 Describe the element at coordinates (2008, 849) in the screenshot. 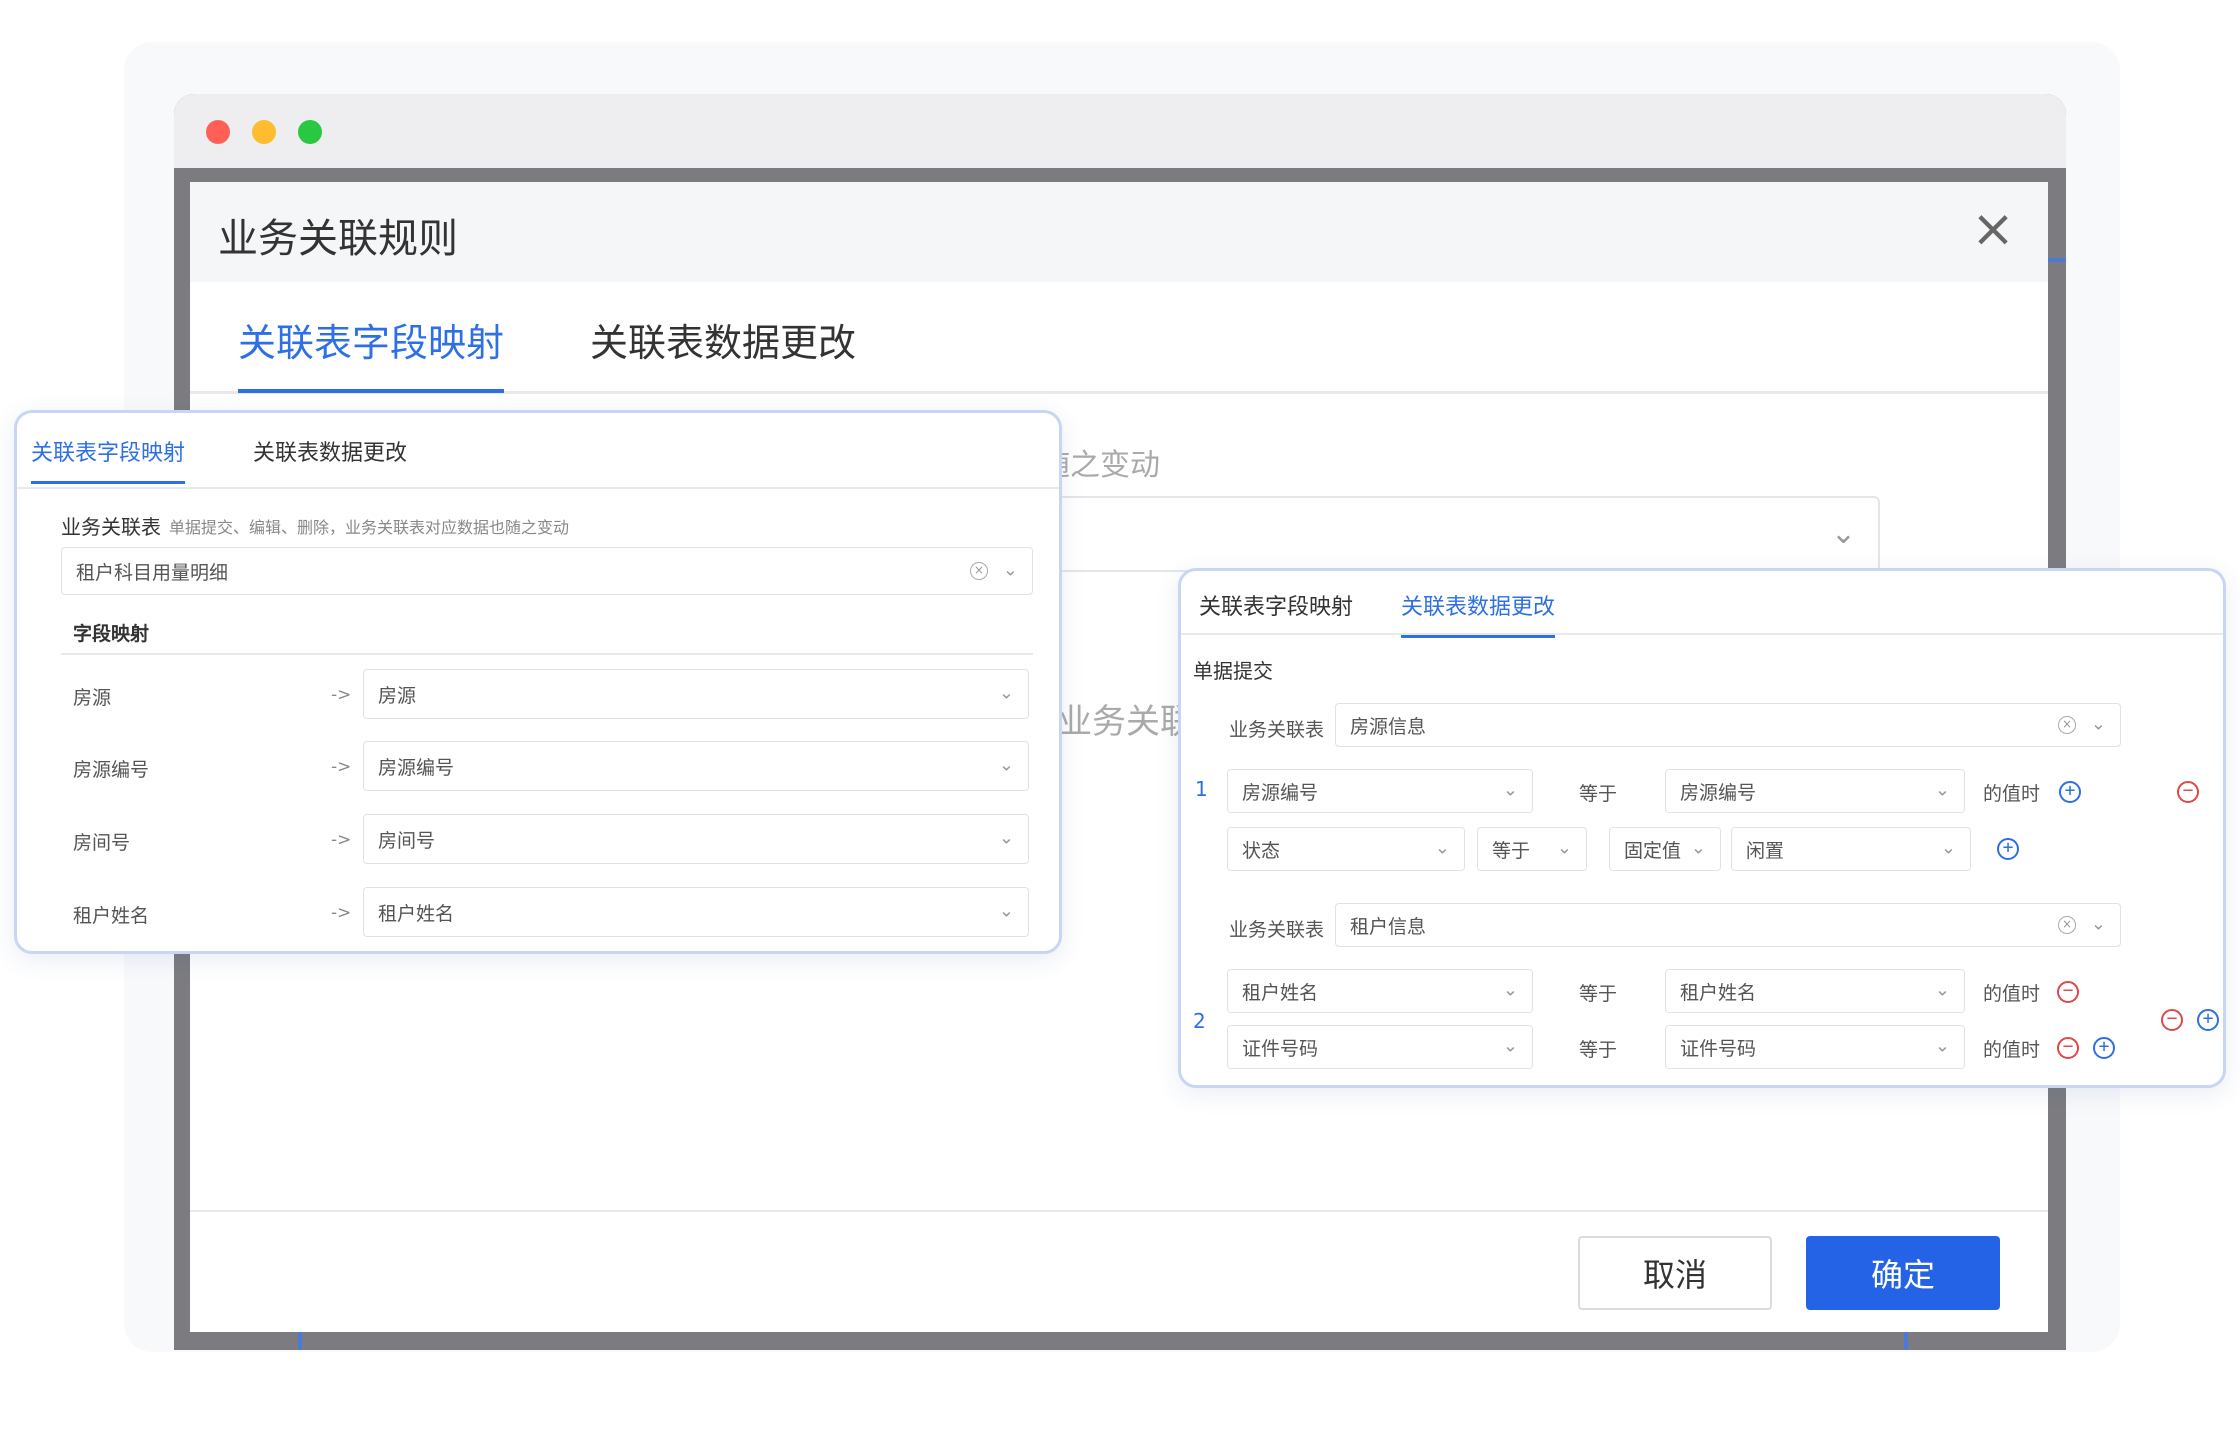

I see `add-update-icon: +` at that location.